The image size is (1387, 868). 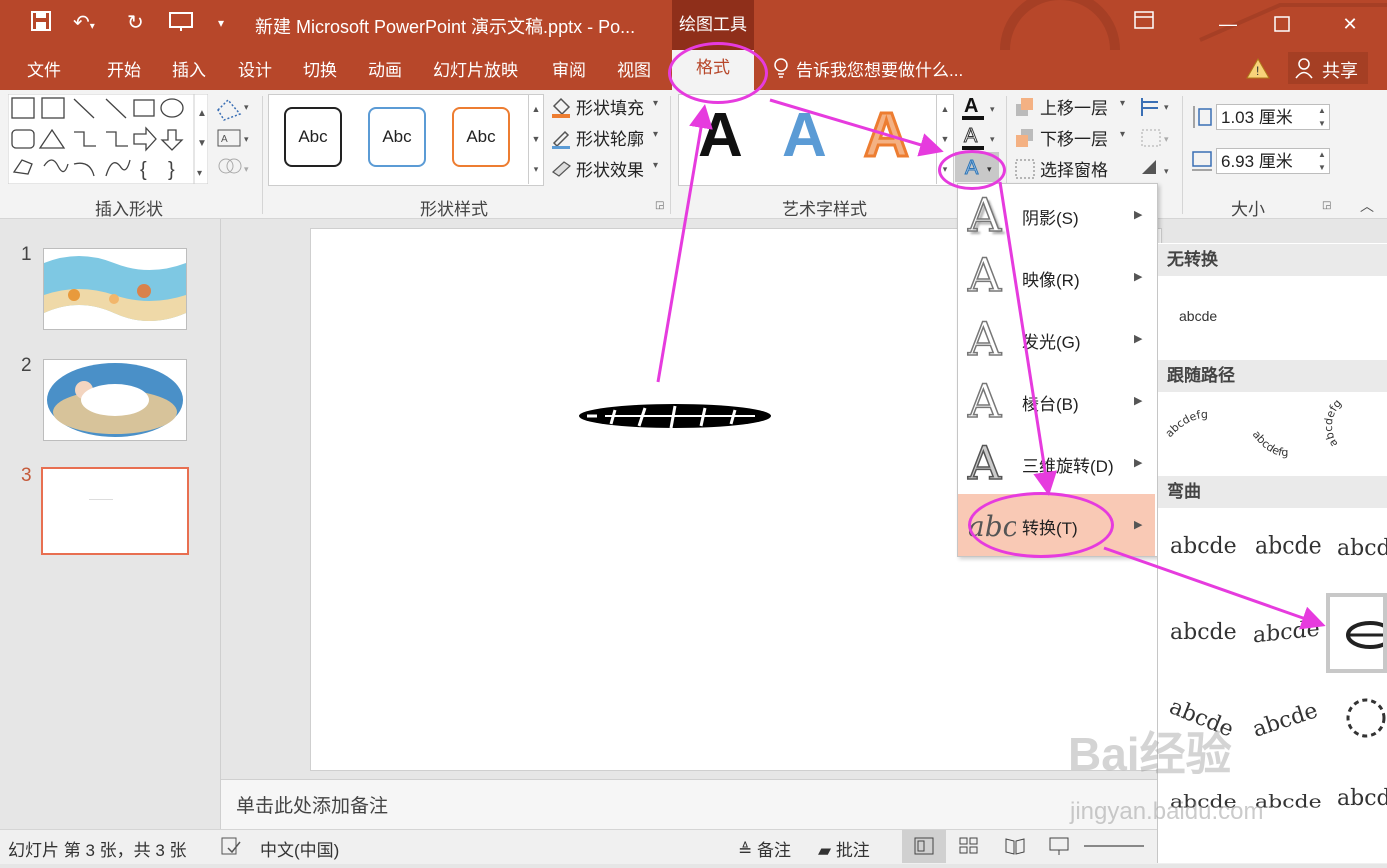 What do you see at coordinates (1228, 24) in the screenshot?
I see `minimize-icon: —` at bounding box center [1228, 24].